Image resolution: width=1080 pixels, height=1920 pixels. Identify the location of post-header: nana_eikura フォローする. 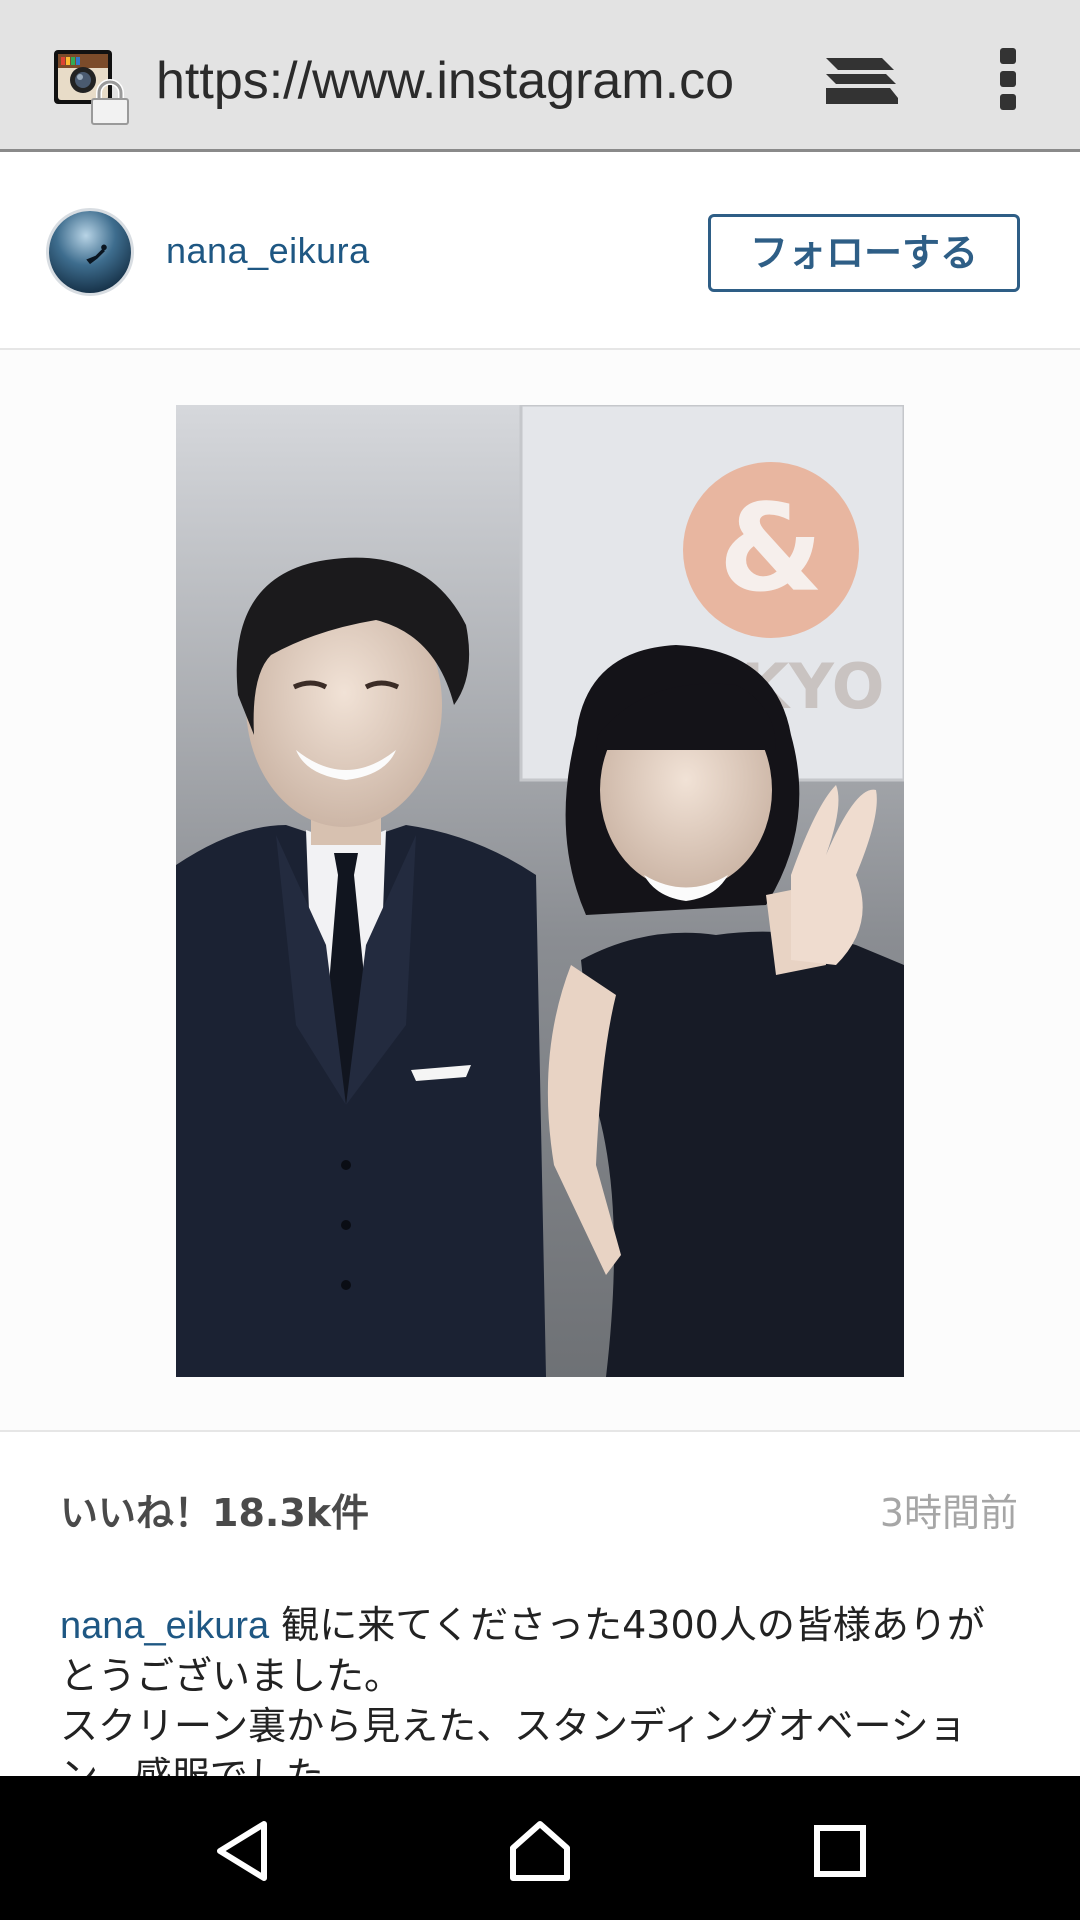
(540, 251).